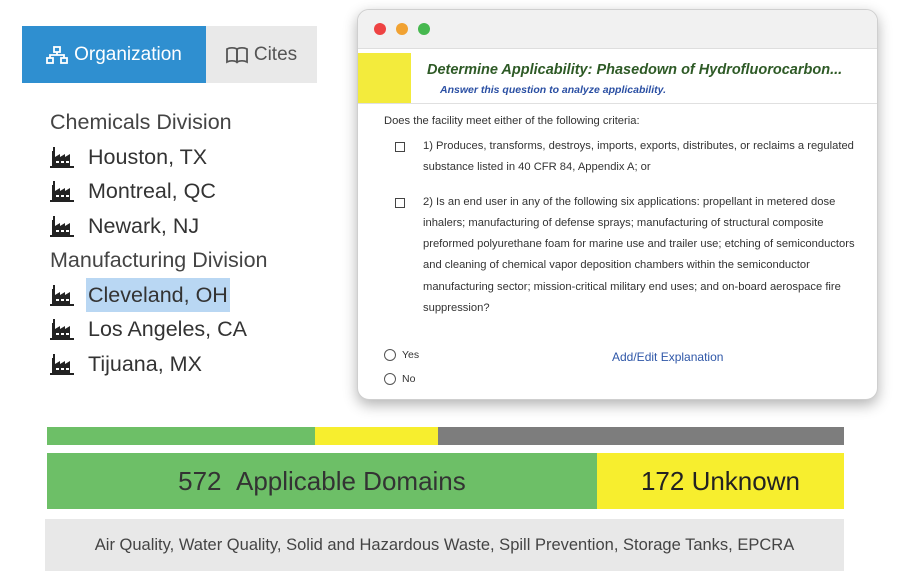 The height and width of the screenshot is (586, 904). Describe the element at coordinates (167, 329) in the screenshot. I see `site-label: Los Angeles, CA` at that location.